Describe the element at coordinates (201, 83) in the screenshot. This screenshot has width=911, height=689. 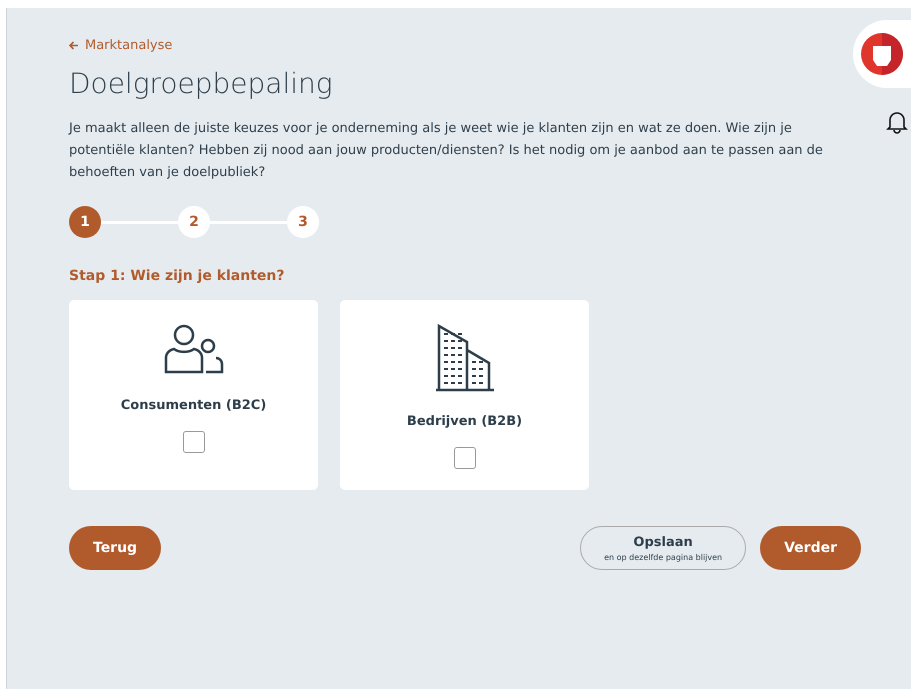
I see `page-title: Doelgroepbepaling` at that location.